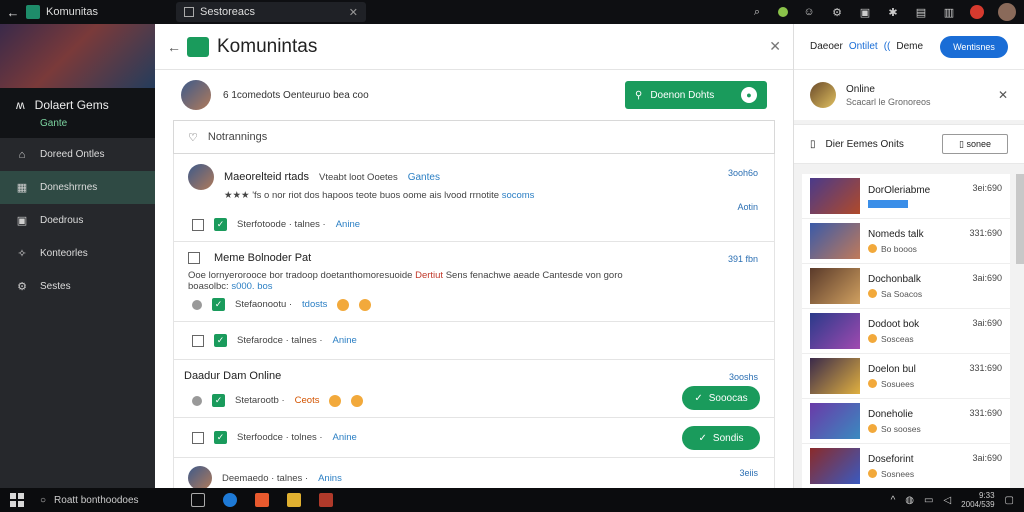 This screenshot has width=1024, height=512. What do you see at coordinates (721, 398) in the screenshot?
I see `pill-button: ✓ Sooocas` at bounding box center [721, 398].